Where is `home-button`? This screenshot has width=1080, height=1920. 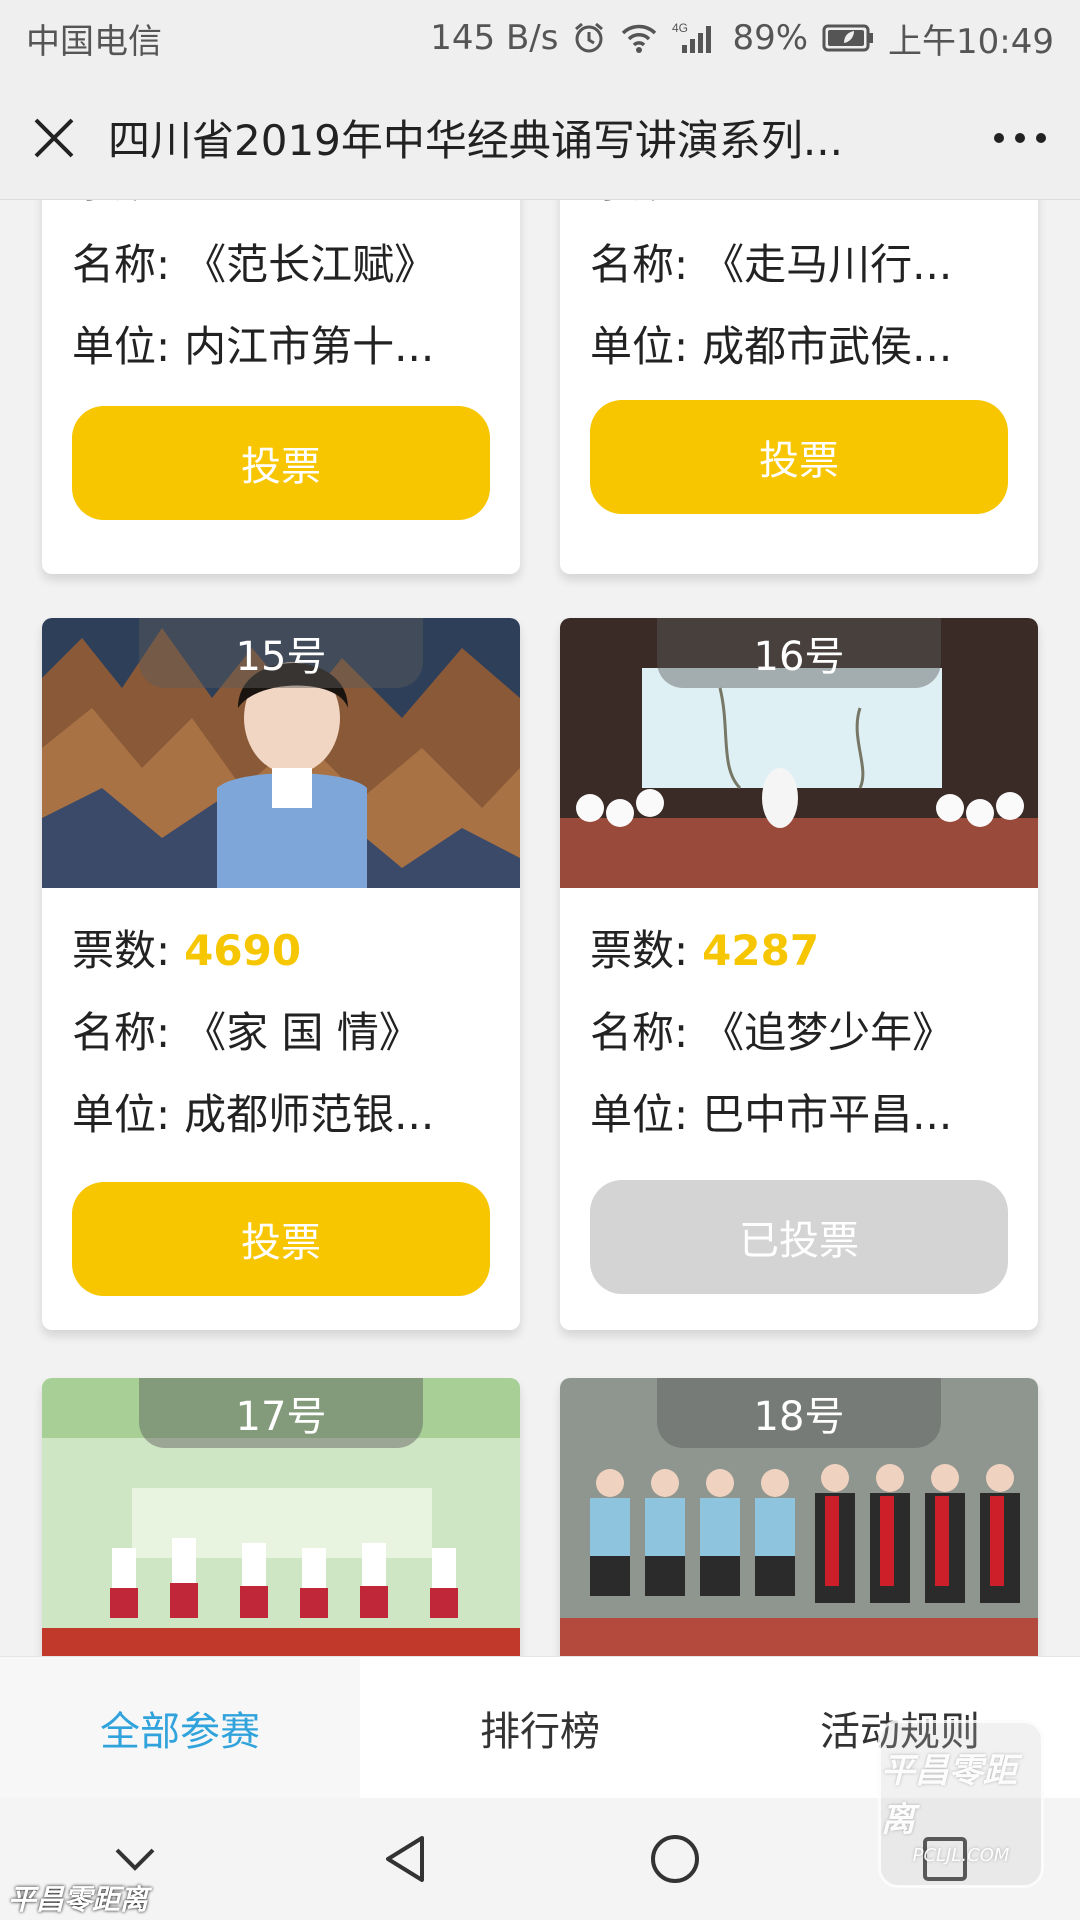 home-button is located at coordinates (675, 1859).